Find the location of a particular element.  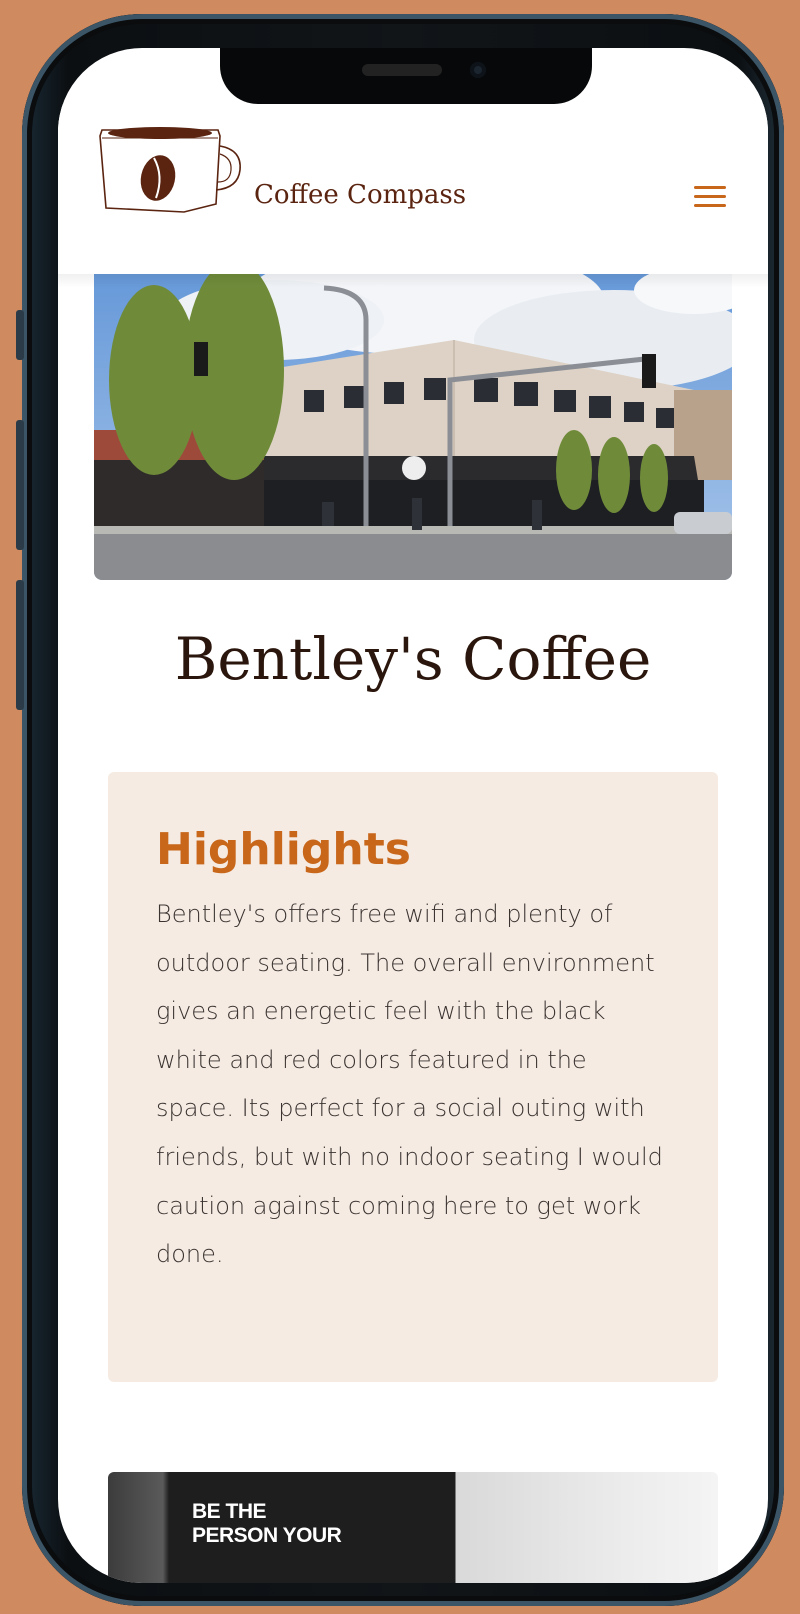

phone-notch is located at coordinates (406, 76).